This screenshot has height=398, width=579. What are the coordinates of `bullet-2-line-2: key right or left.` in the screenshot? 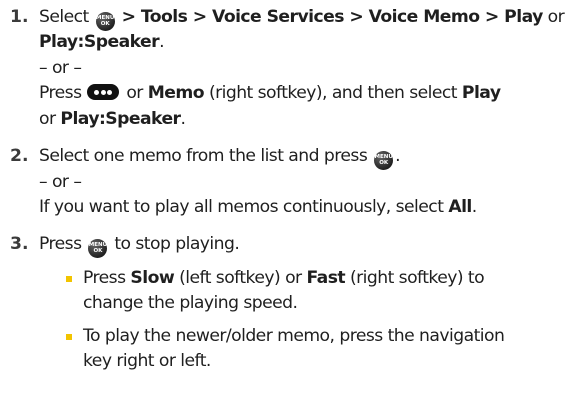 It's located at (147, 361).